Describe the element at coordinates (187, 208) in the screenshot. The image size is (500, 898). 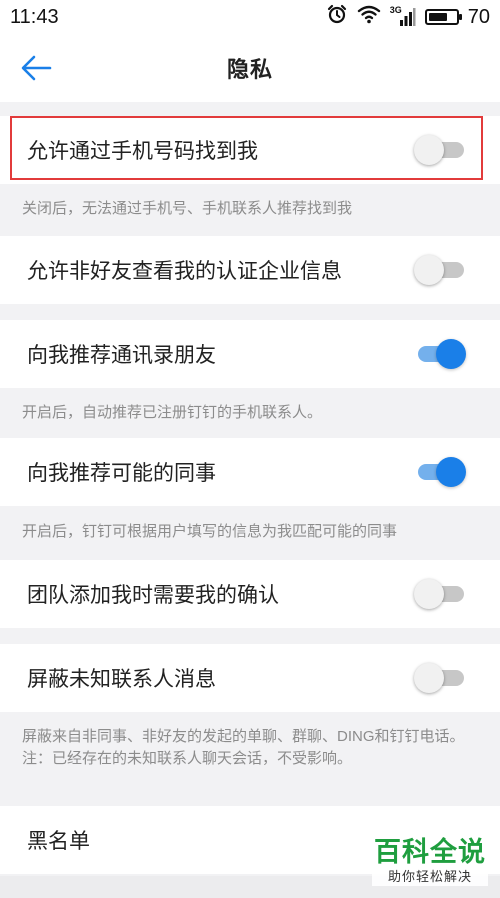
I see `setting-note: 关闭后，无法通过手机号、手机联系人推荐找到我` at that location.